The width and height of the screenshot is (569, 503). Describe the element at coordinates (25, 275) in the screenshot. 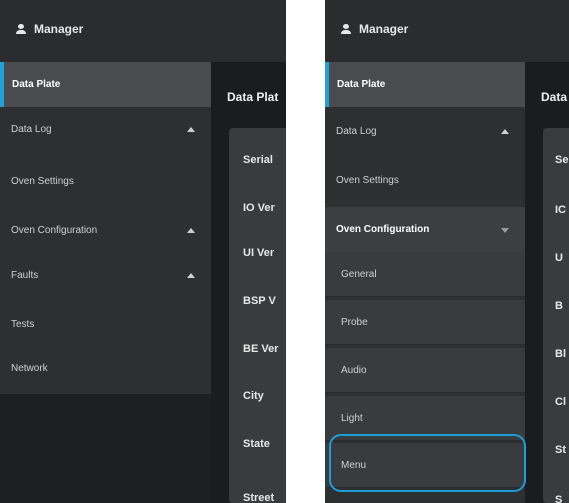

I see `sidebar-item-label: Faults` at that location.